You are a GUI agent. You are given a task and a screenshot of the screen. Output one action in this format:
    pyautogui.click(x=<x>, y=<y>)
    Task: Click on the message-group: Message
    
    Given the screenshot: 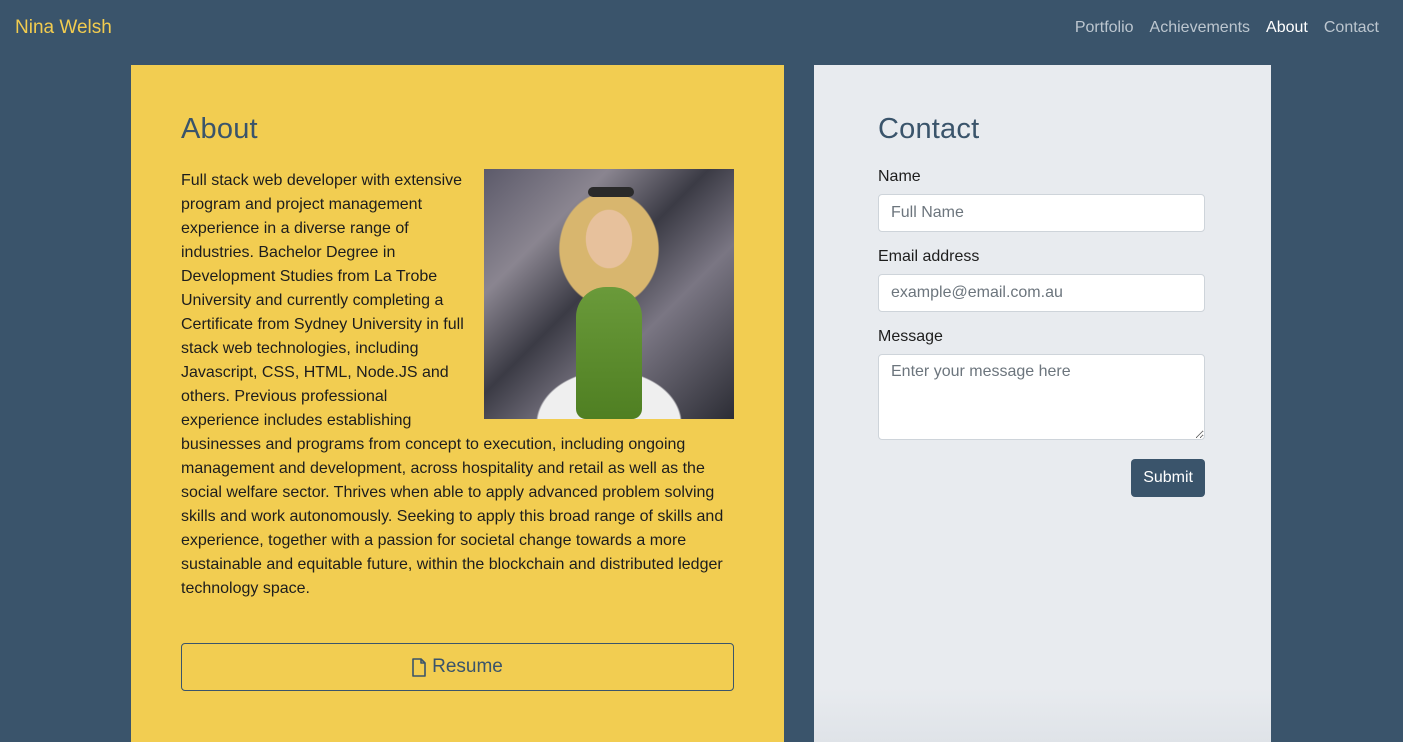 What is the action you would take?
    pyautogui.click(x=1042, y=386)
    